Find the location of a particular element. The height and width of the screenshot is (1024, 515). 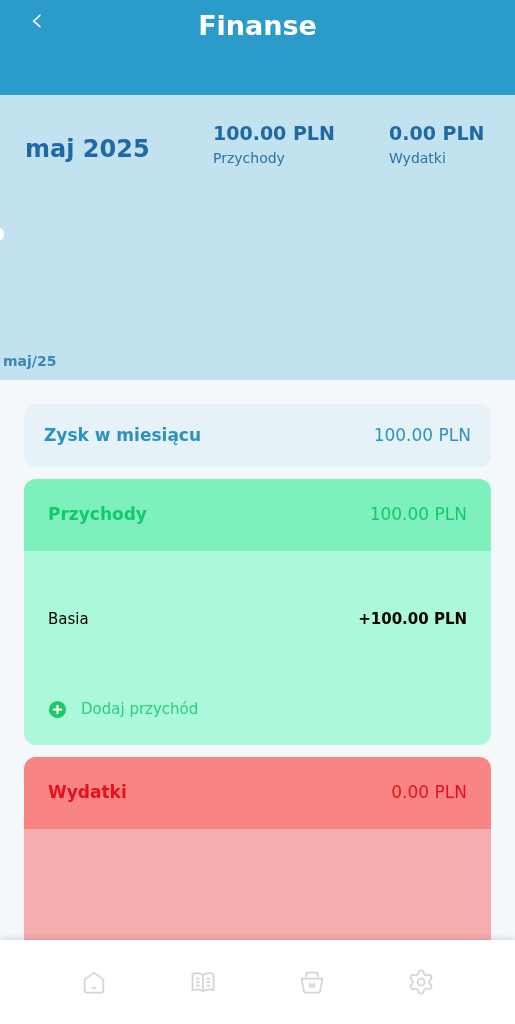

profit-amount: 100.00 PLN is located at coordinates (422, 435).